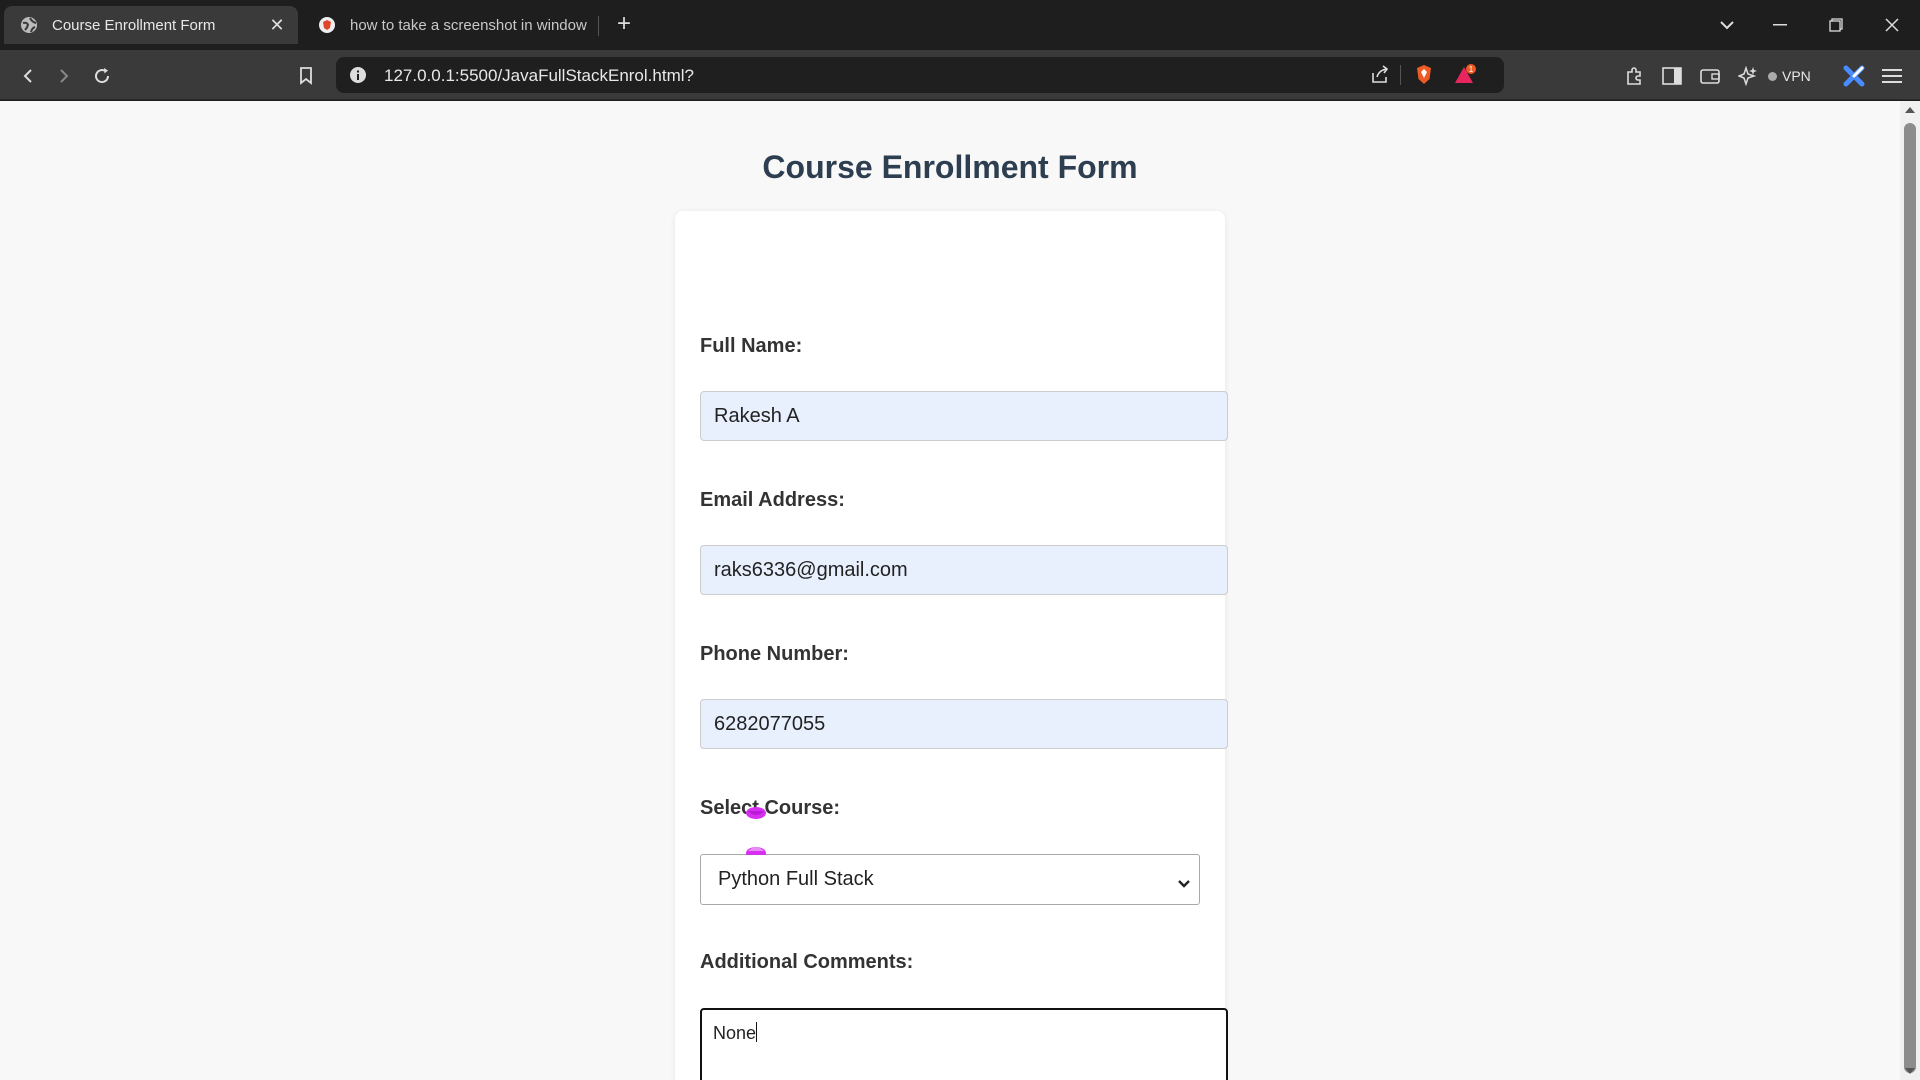  What do you see at coordinates (1796, 76) in the screenshot?
I see `vpn-label: VPN` at bounding box center [1796, 76].